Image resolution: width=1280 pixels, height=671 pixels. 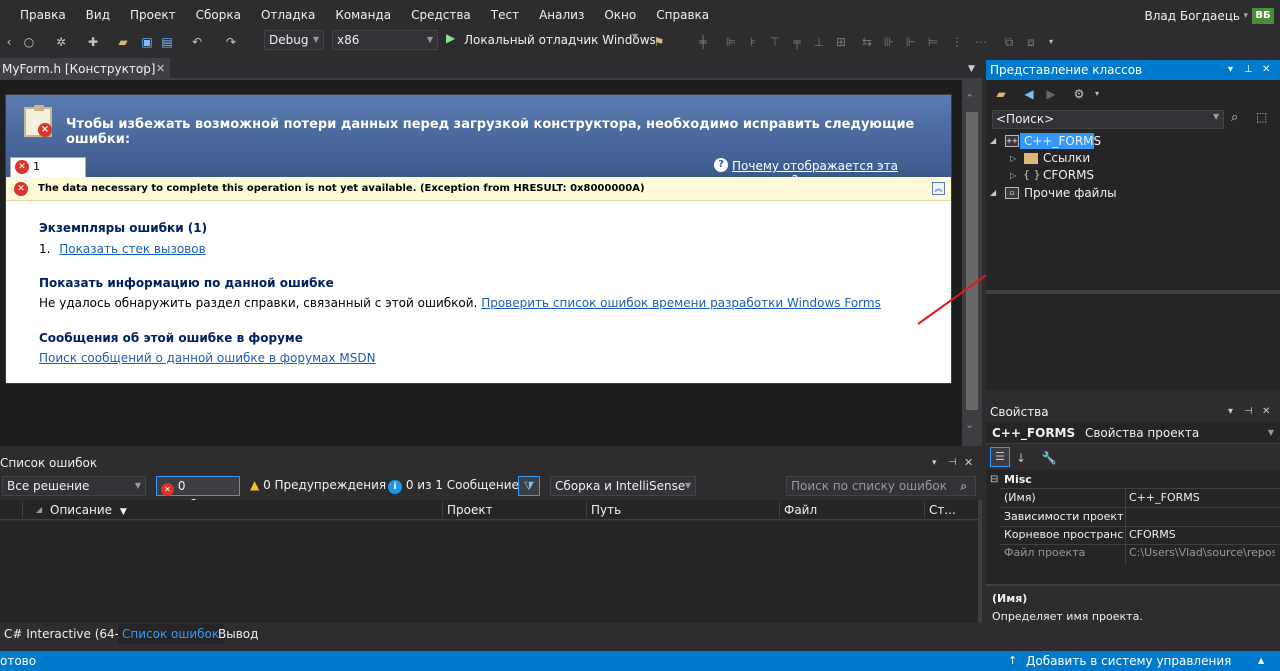 What do you see at coordinates (1202, 553) in the screenshot?
I see `prop-project-file-value: C:\Users\Vlad\source\repos\` at bounding box center [1202, 553].